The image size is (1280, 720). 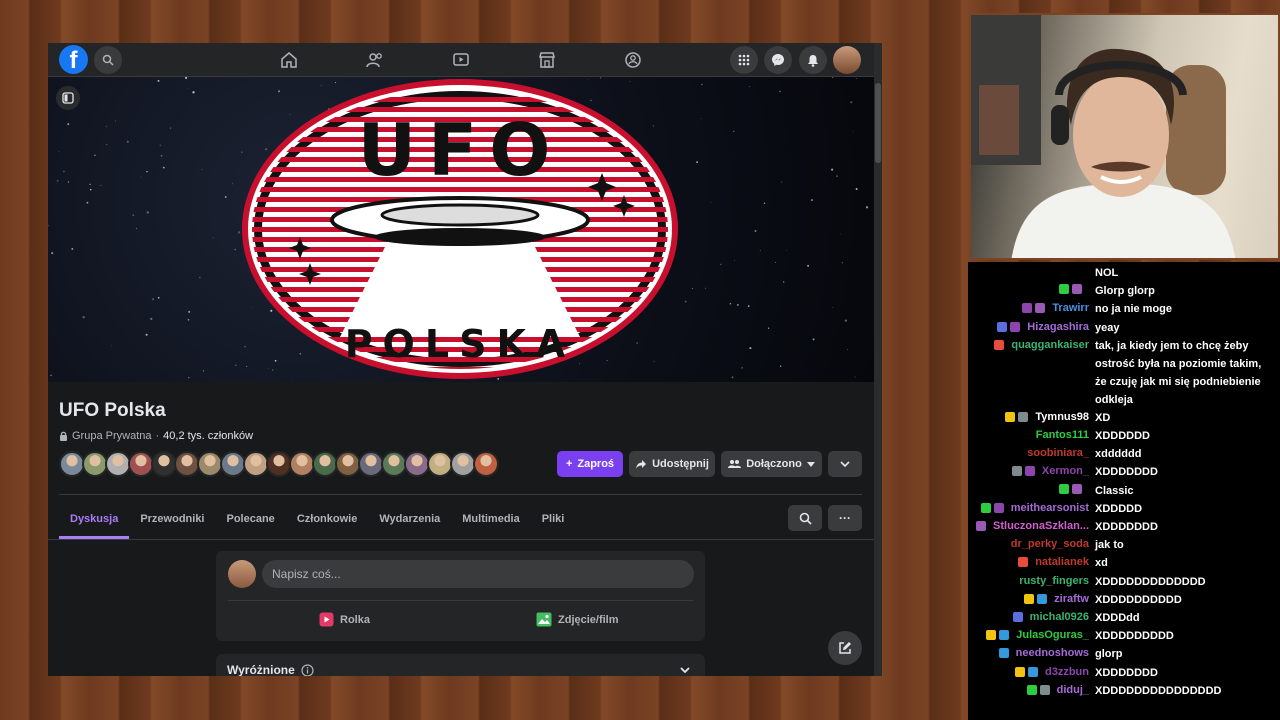 I want to click on member-avatars, so click(x=279, y=464).